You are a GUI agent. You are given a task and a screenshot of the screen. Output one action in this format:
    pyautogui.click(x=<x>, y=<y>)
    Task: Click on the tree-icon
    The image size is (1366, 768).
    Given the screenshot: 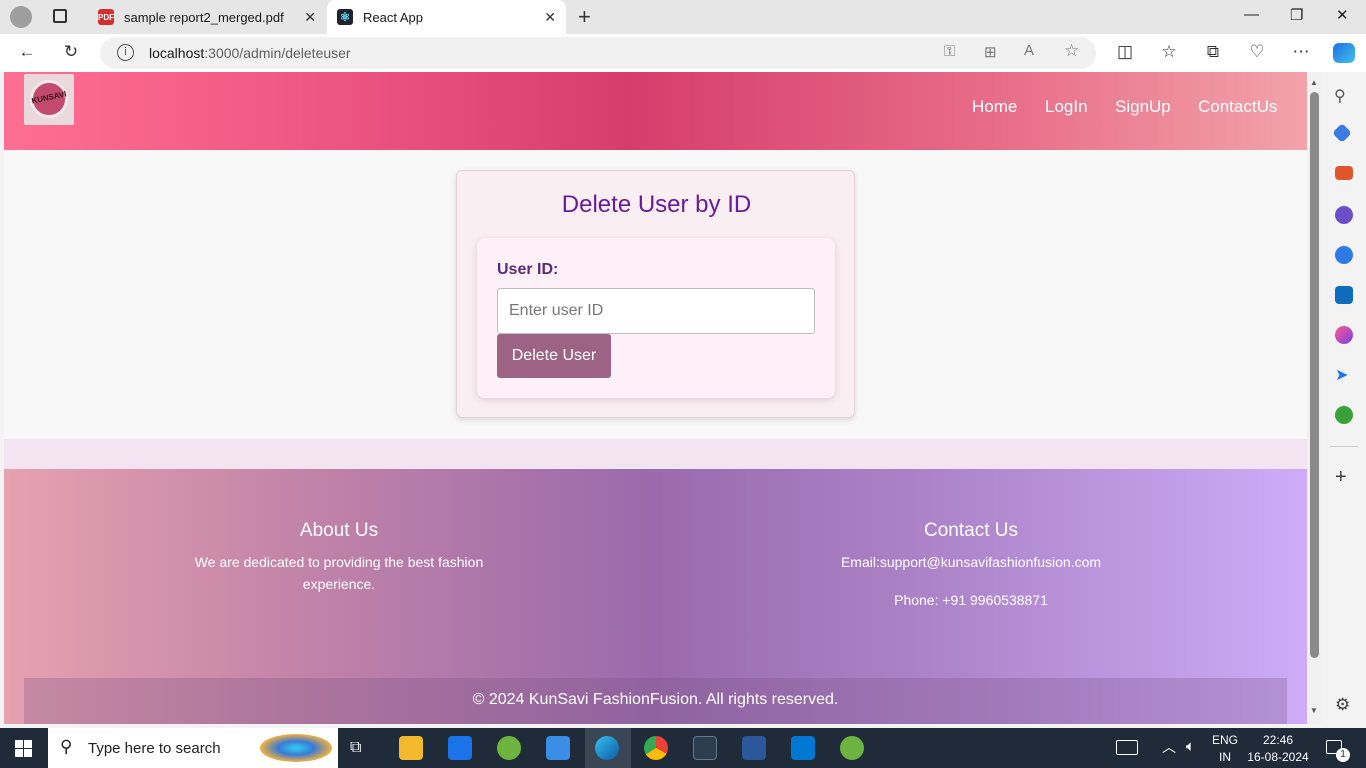 What is the action you would take?
    pyautogui.click(x=1344, y=415)
    